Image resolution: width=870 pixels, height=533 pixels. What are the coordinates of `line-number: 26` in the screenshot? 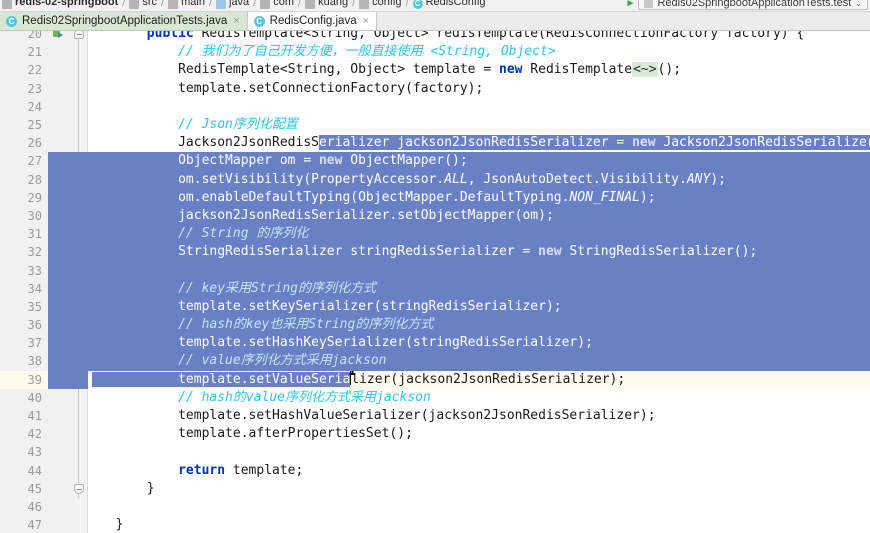 It's located at (24, 143).